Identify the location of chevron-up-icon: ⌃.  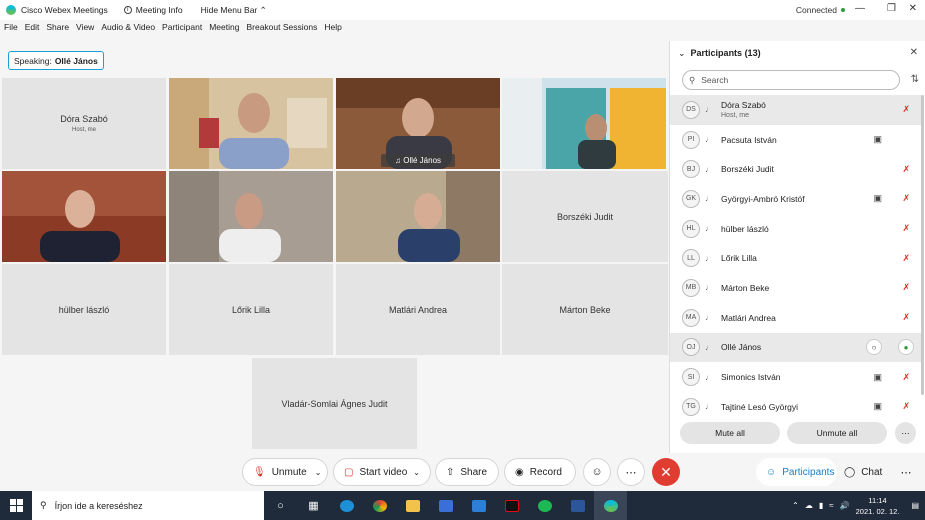
(795, 505).